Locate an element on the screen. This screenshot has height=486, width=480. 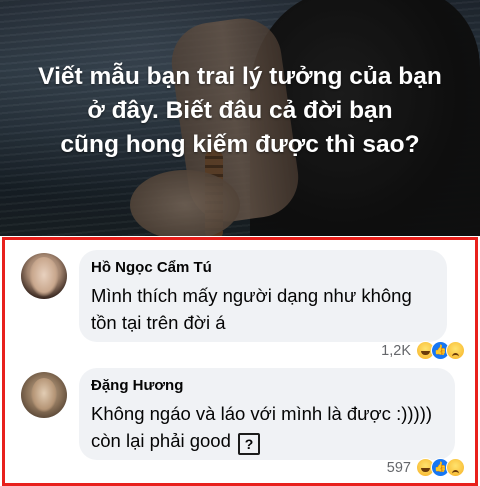
comment-author: Hồ Ngọc Cẩm Tú is located at coordinates (261, 268).